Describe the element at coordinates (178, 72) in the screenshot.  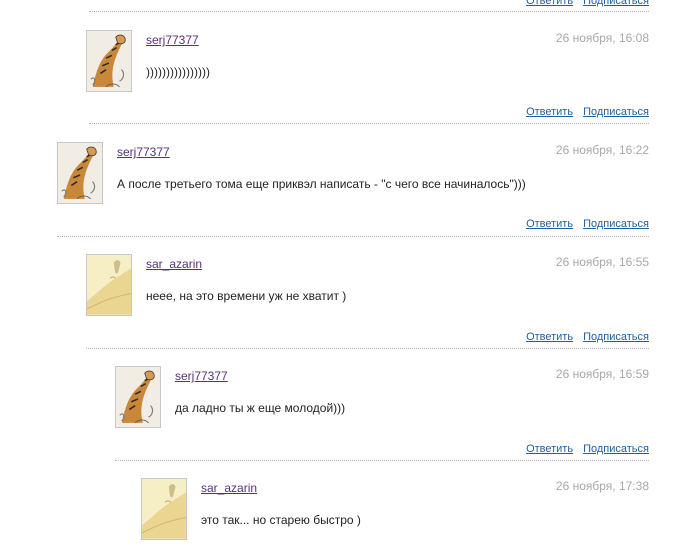
I see `comment-text: ))))))))))))))))` at that location.